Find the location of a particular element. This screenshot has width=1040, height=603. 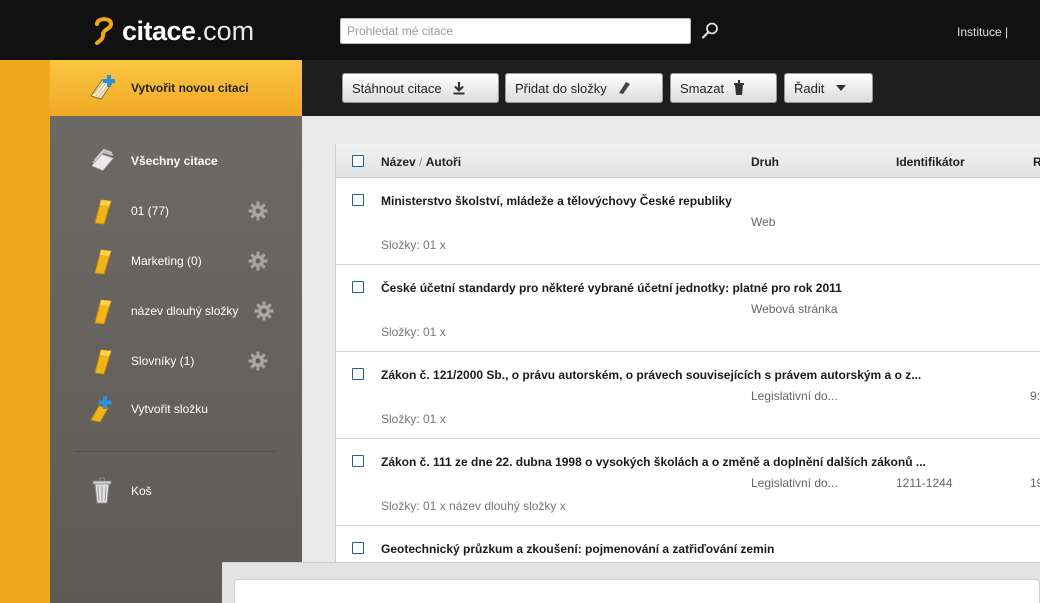

row-folders: Složky: 01 x název dlouhý složky x is located at coordinates (473, 506).